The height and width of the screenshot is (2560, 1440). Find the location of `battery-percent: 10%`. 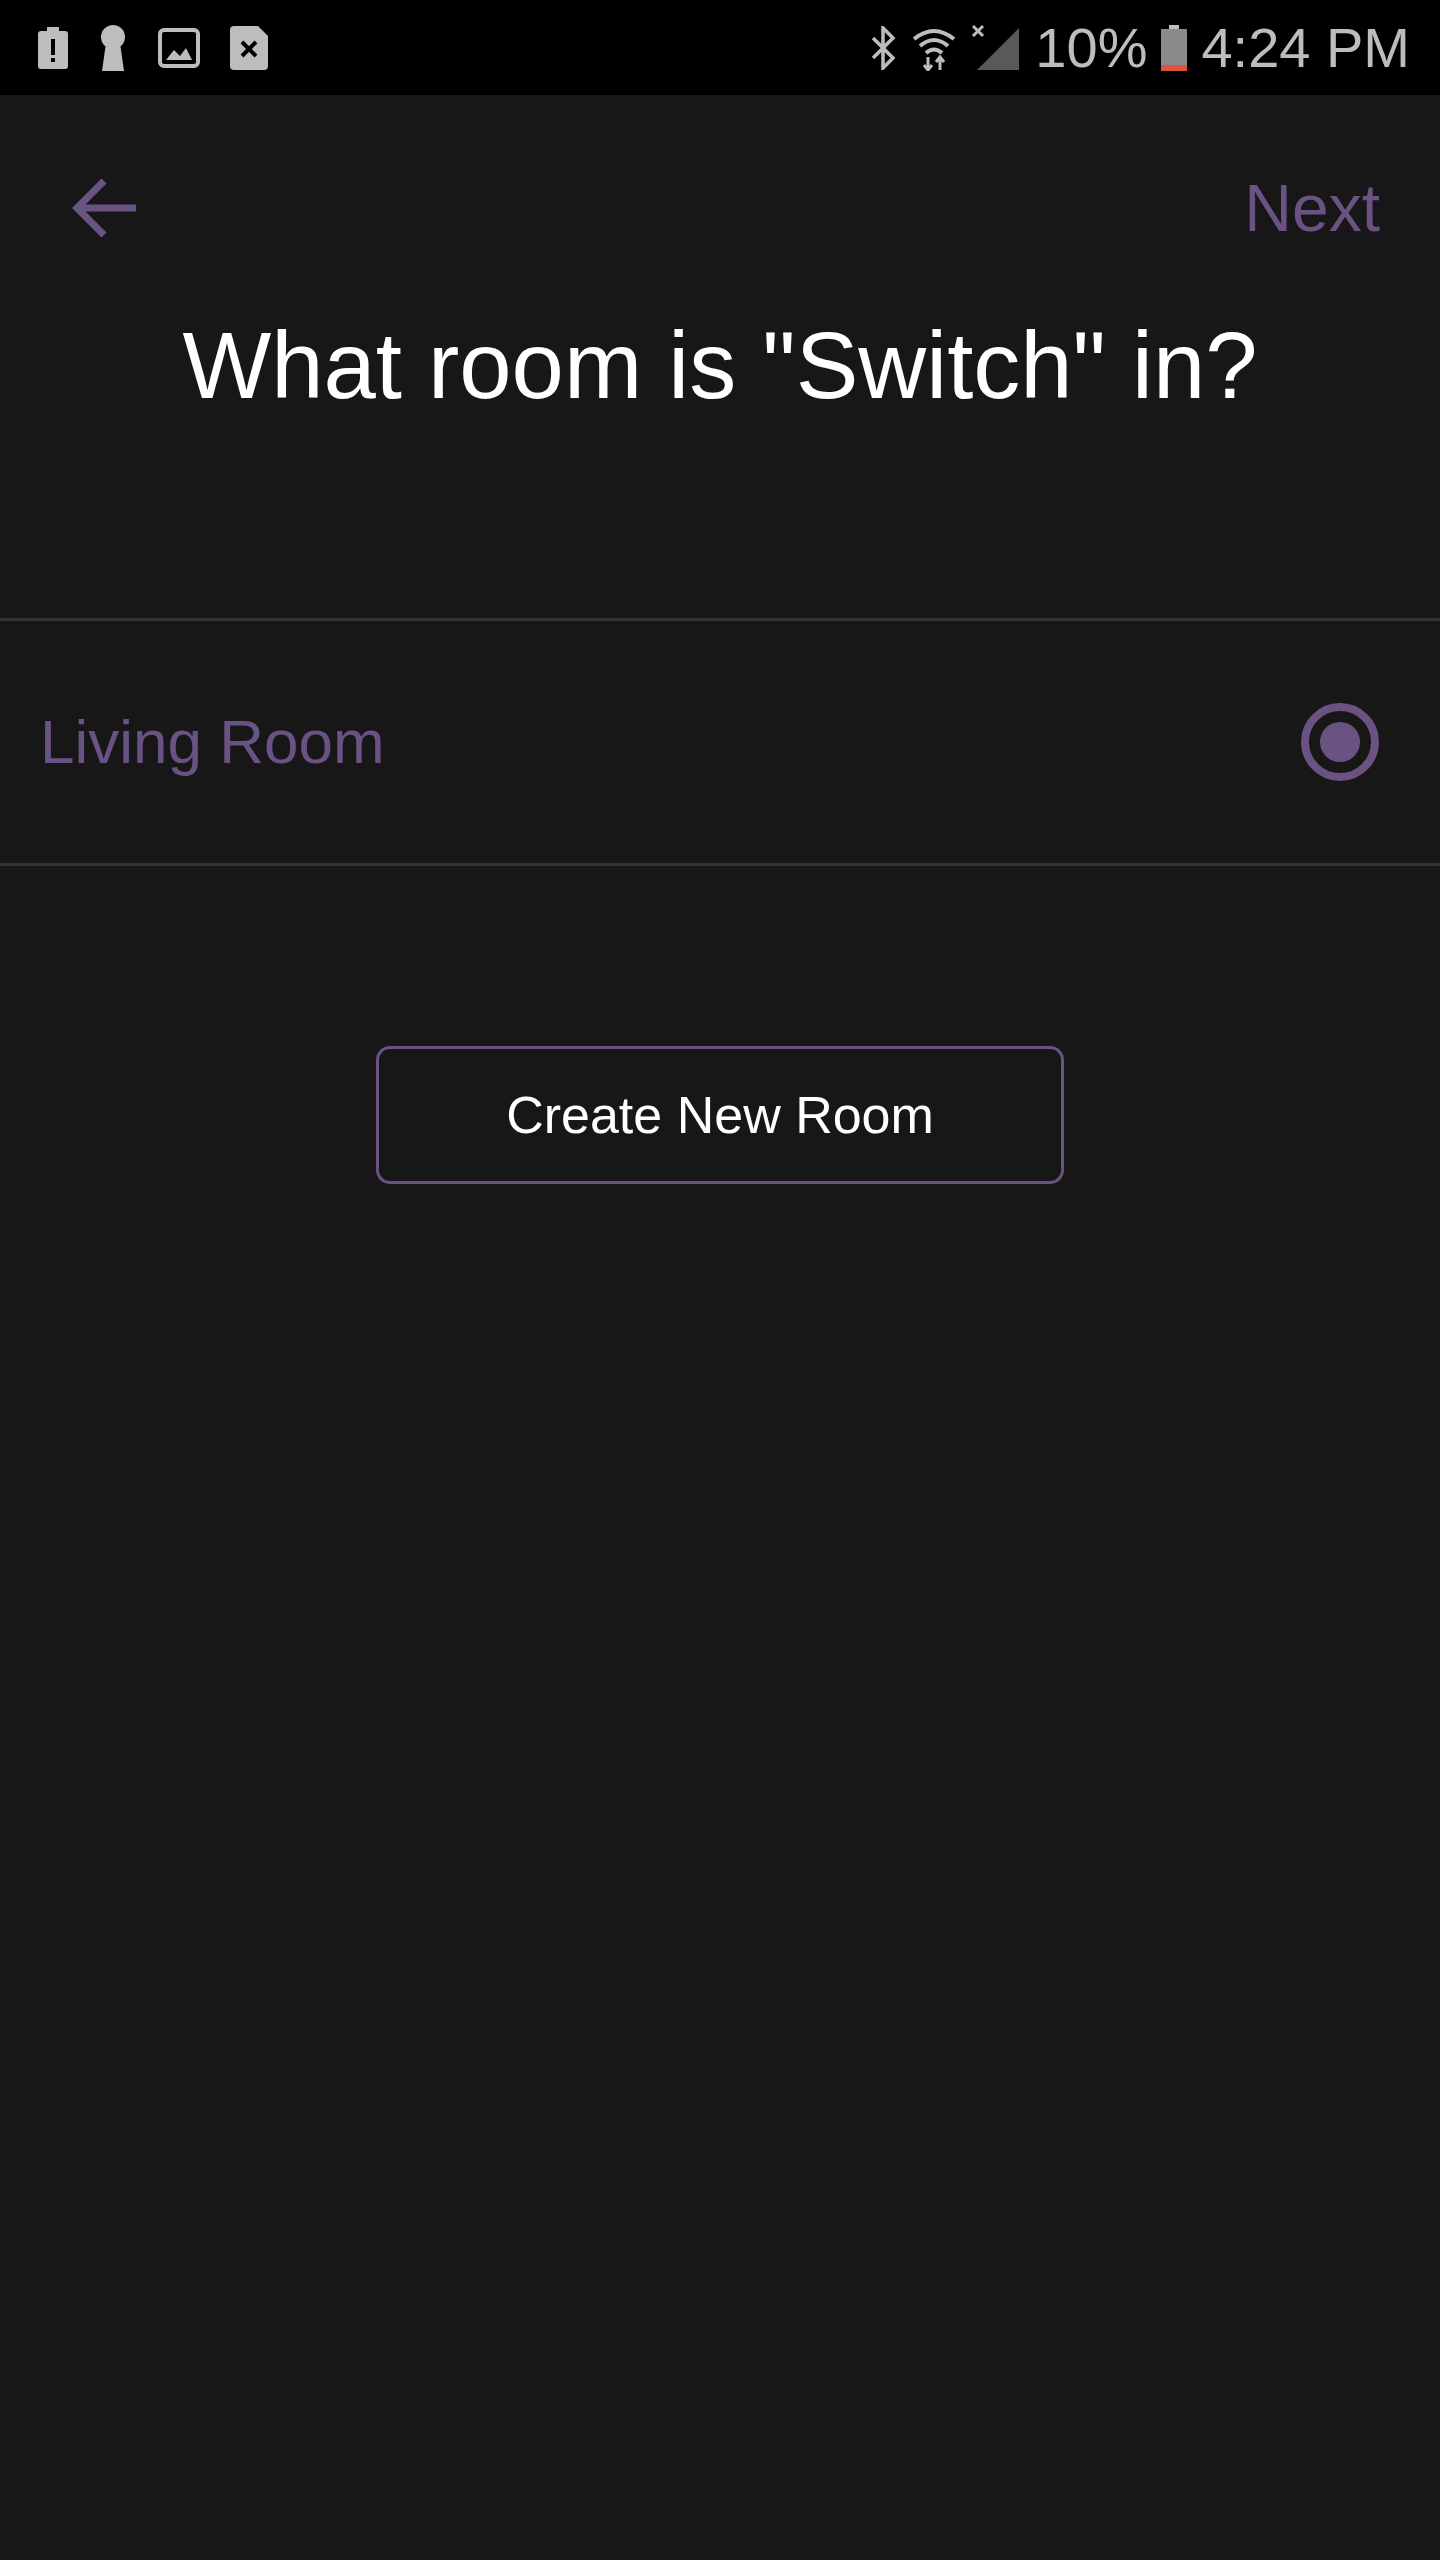

battery-percent: 10% is located at coordinates (1091, 47).